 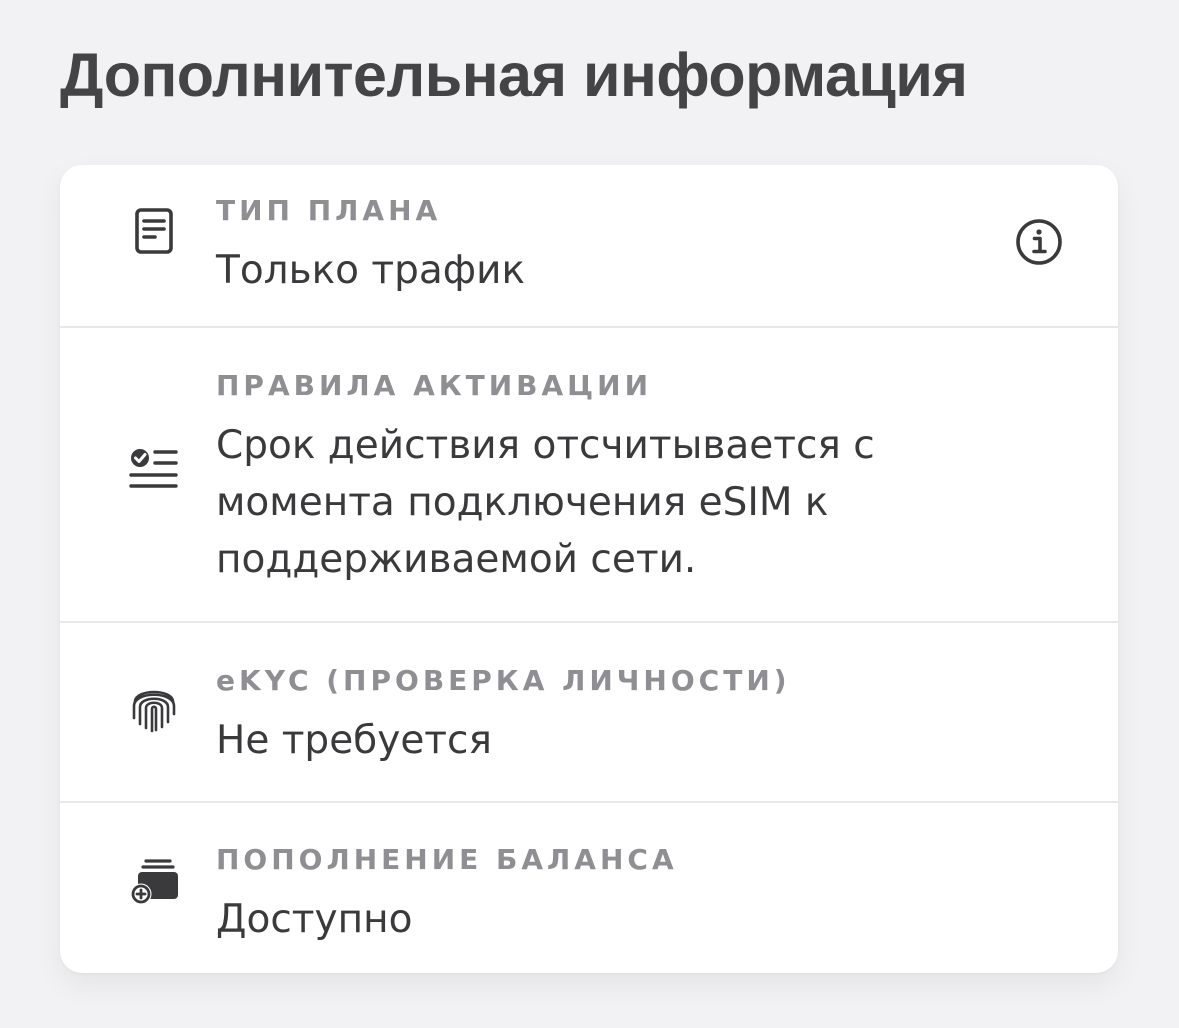 What do you see at coordinates (434, 385) in the screenshot?
I see `activation-rules-label: ПРАВИЛА АКТИВАЦИИ` at bounding box center [434, 385].